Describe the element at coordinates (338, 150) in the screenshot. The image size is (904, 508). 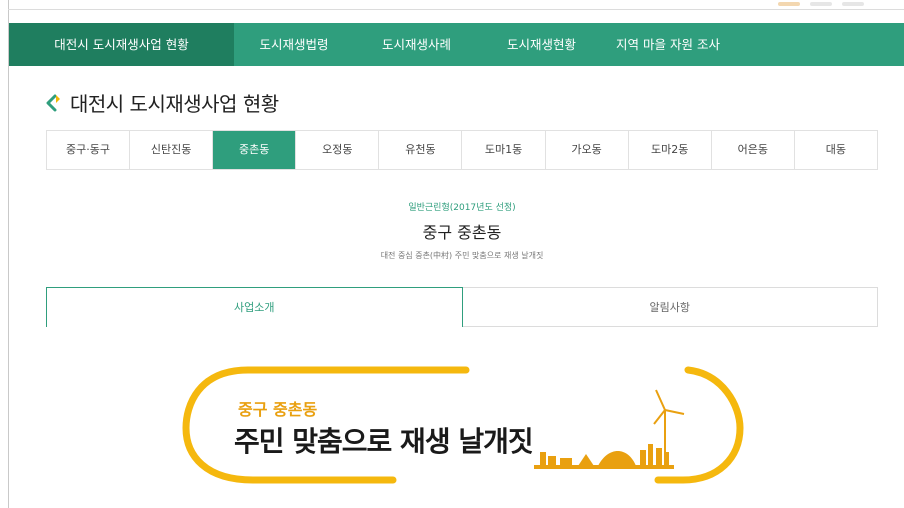
I see `district-tab-ojeong: 오정동` at that location.